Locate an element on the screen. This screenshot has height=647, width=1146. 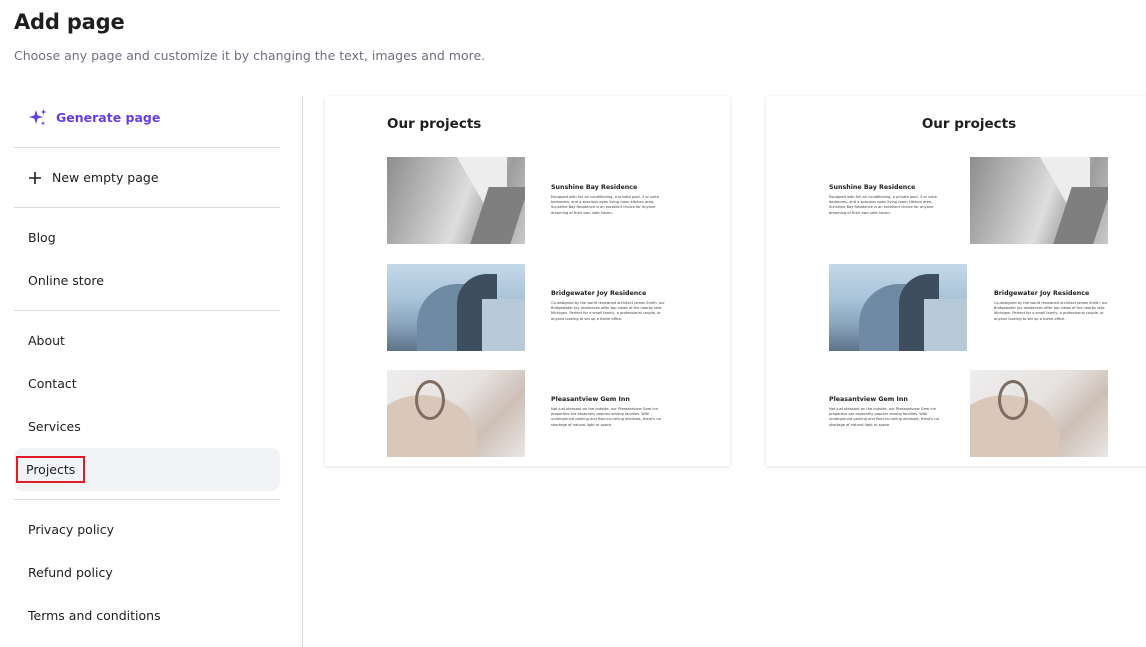
new-empty-page-button: New empty page is located at coordinates (147, 177).